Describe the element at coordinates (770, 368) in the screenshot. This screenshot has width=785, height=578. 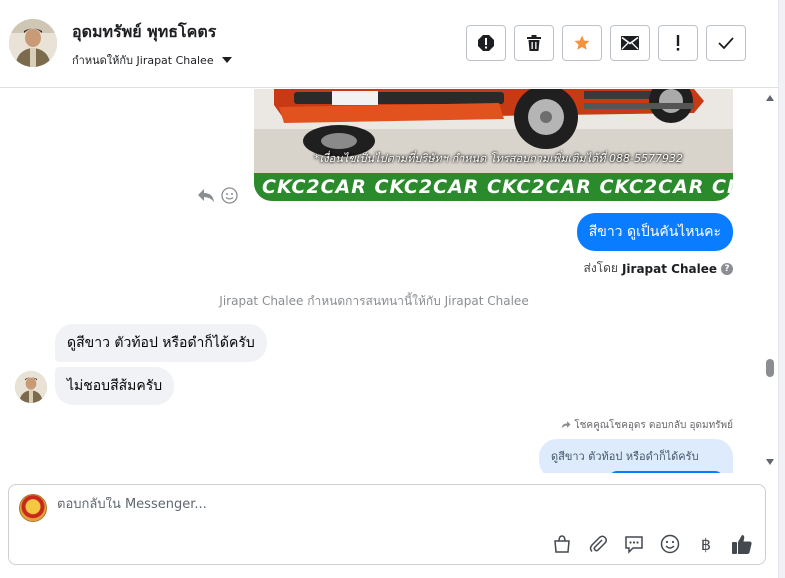
I see `scrollbar-thumb` at that location.